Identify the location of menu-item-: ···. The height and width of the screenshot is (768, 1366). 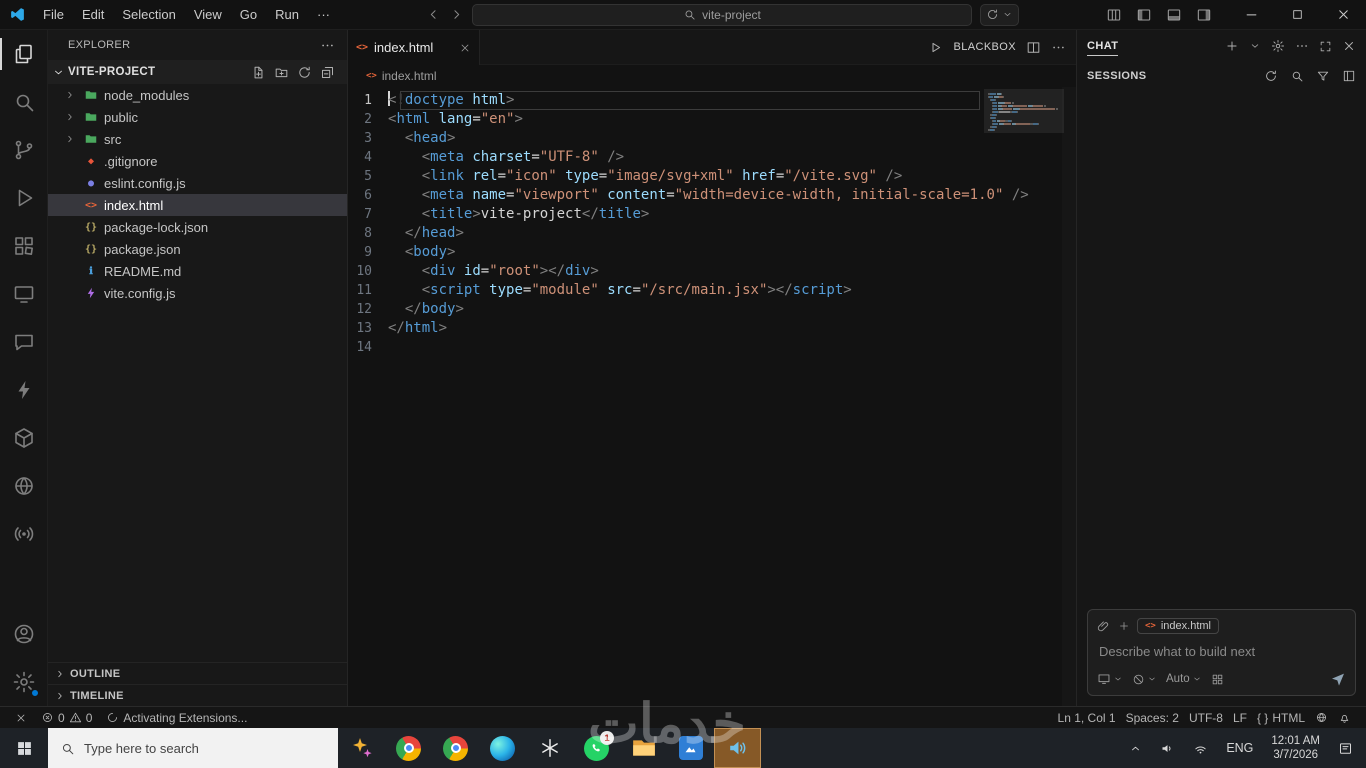
(323, 15).